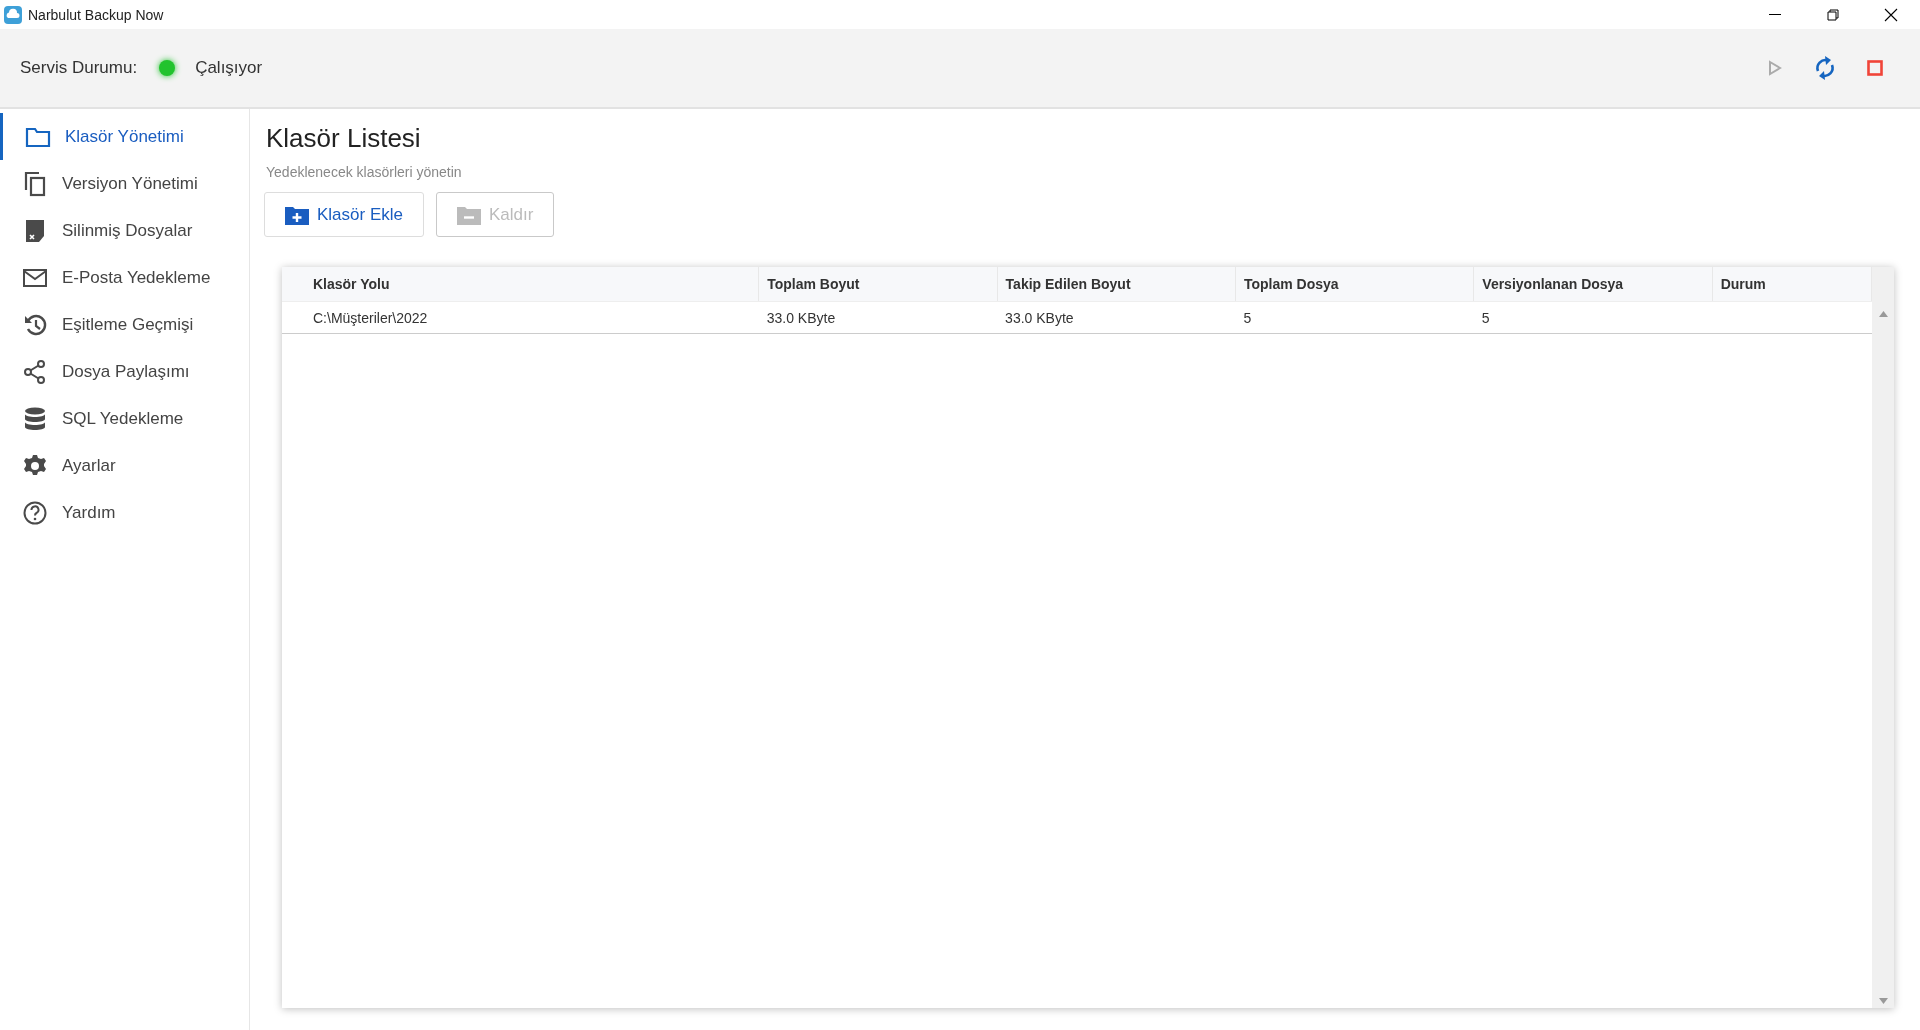 Image resolution: width=1920 pixels, height=1030 pixels. I want to click on sidebar-item: Versiyon Yönetimi, so click(124, 183).